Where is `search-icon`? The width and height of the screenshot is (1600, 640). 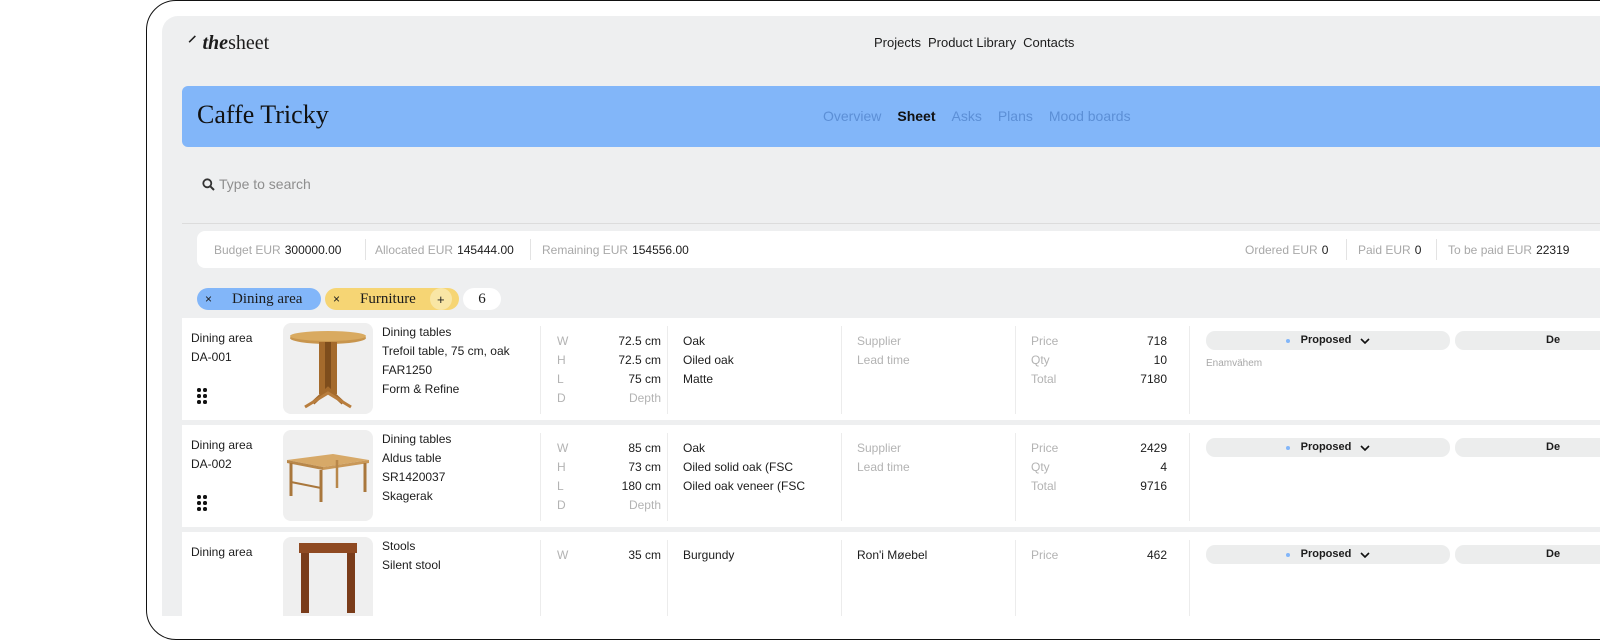
search-icon is located at coordinates (208, 184).